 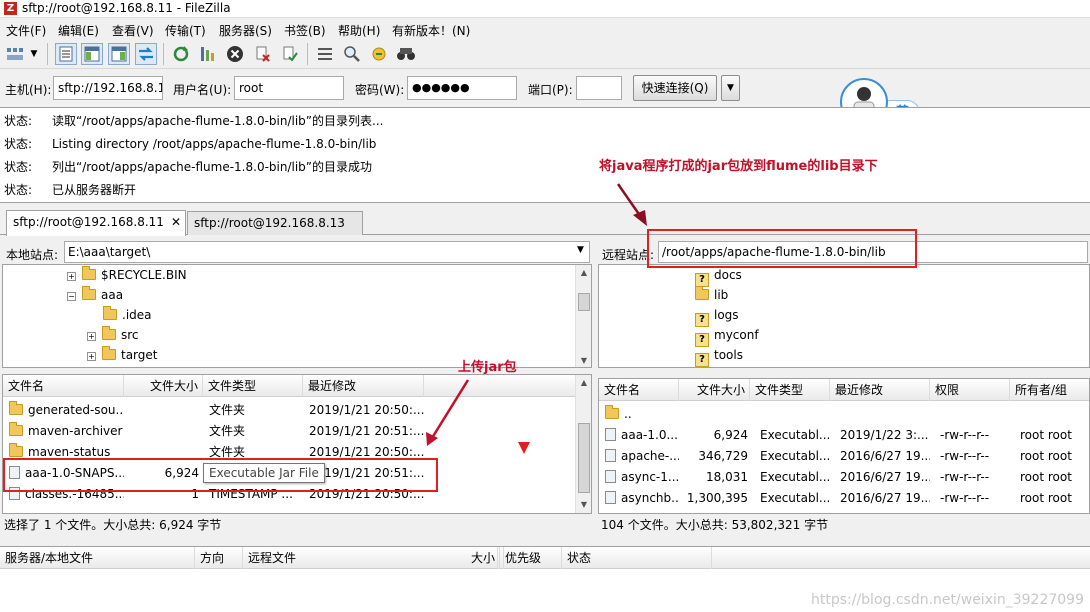 What do you see at coordinates (524, 448) in the screenshot?
I see `cursor-marker-icon` at bounding box center [524, 448].